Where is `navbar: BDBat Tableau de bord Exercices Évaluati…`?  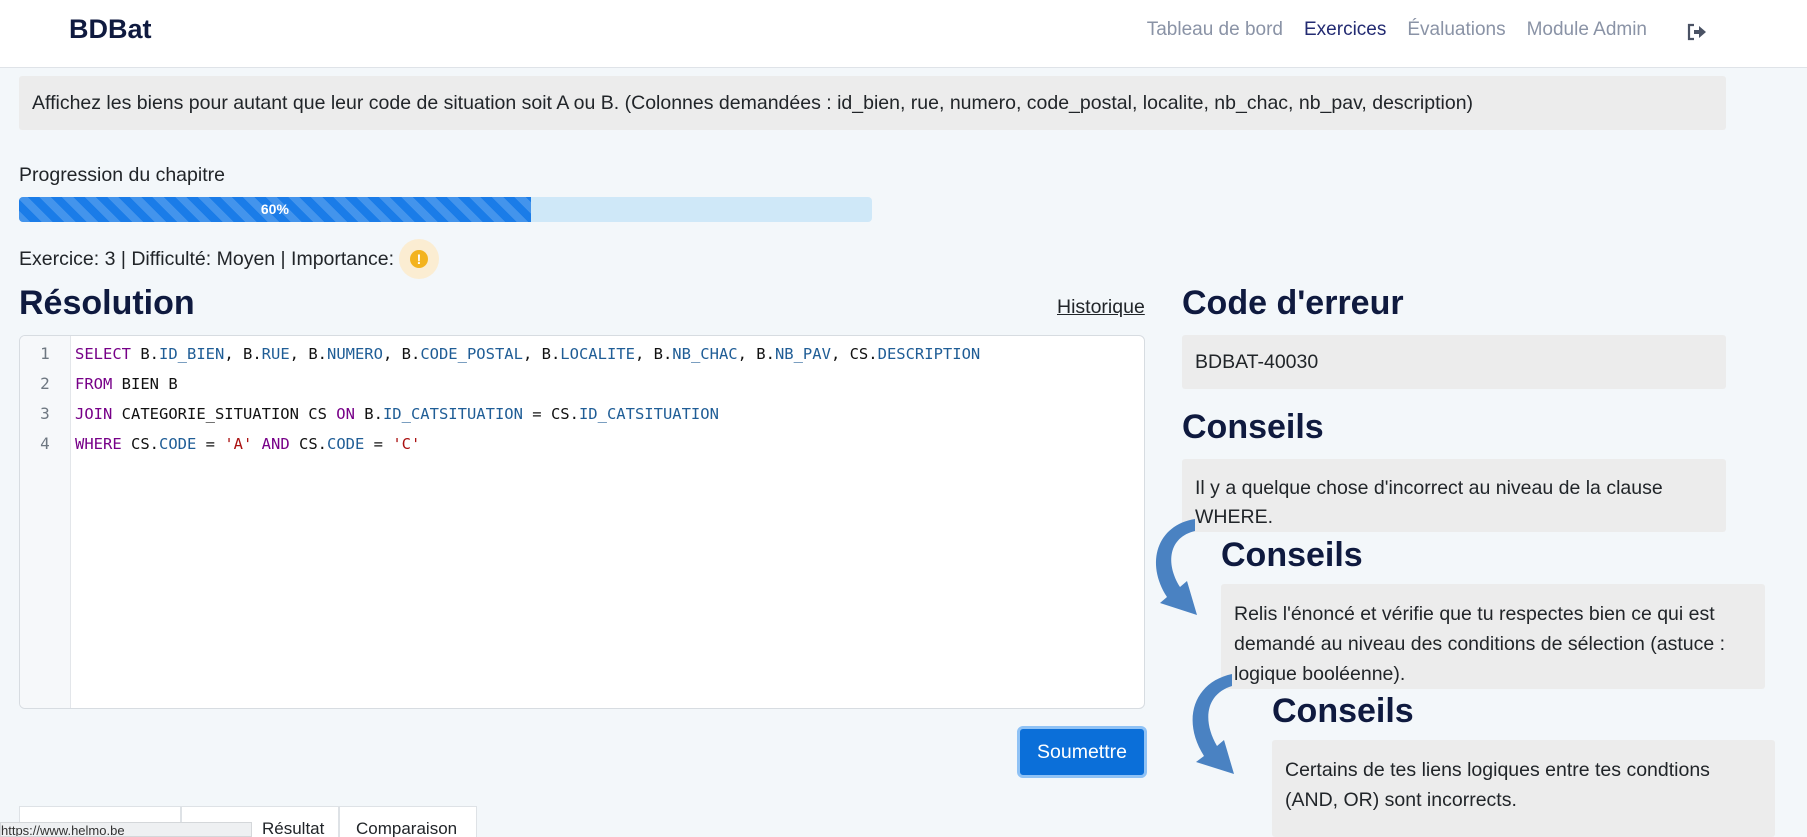 navbar: BDBat Tableau de bord Exercices Évaluati… is located at coordinates (903, 34).